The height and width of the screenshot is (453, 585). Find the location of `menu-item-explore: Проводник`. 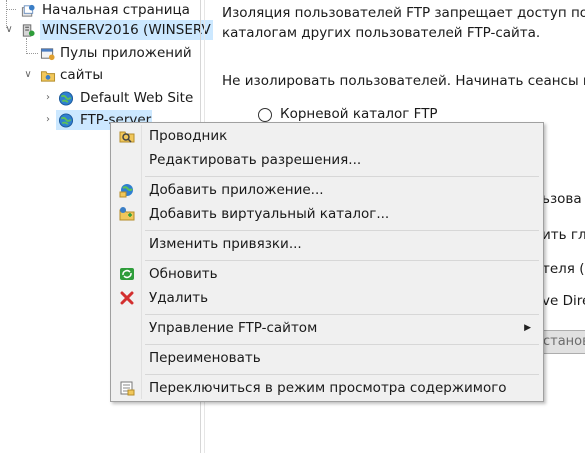

menu-item-explore: Проводник is located at coordinates (327, 136).